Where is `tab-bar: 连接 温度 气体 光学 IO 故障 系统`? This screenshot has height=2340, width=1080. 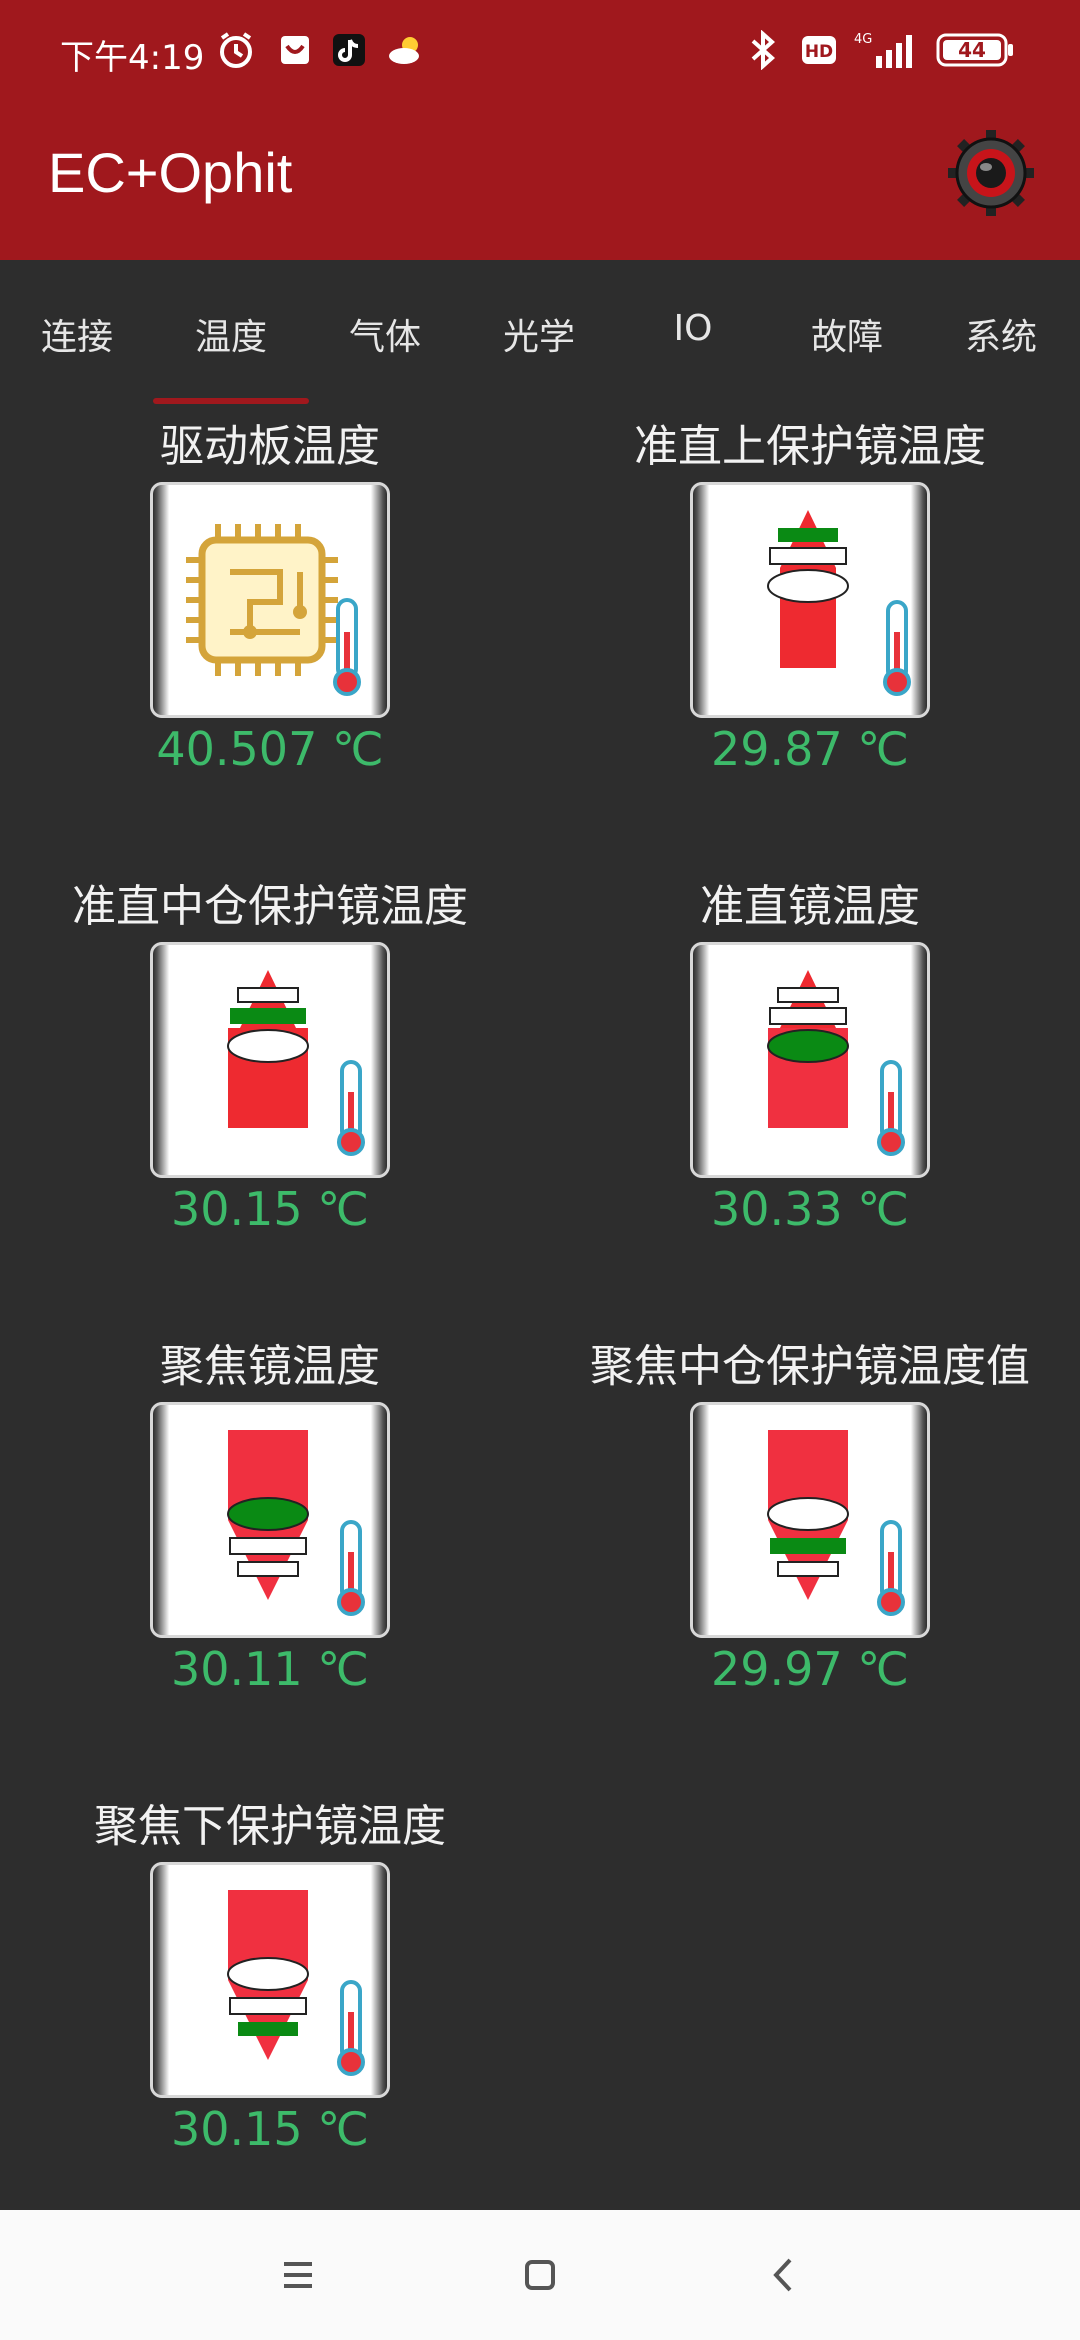
tab-bar: 连接 温度 气体 光学 IO 故障 系统 is located at coordinates (540, 330).